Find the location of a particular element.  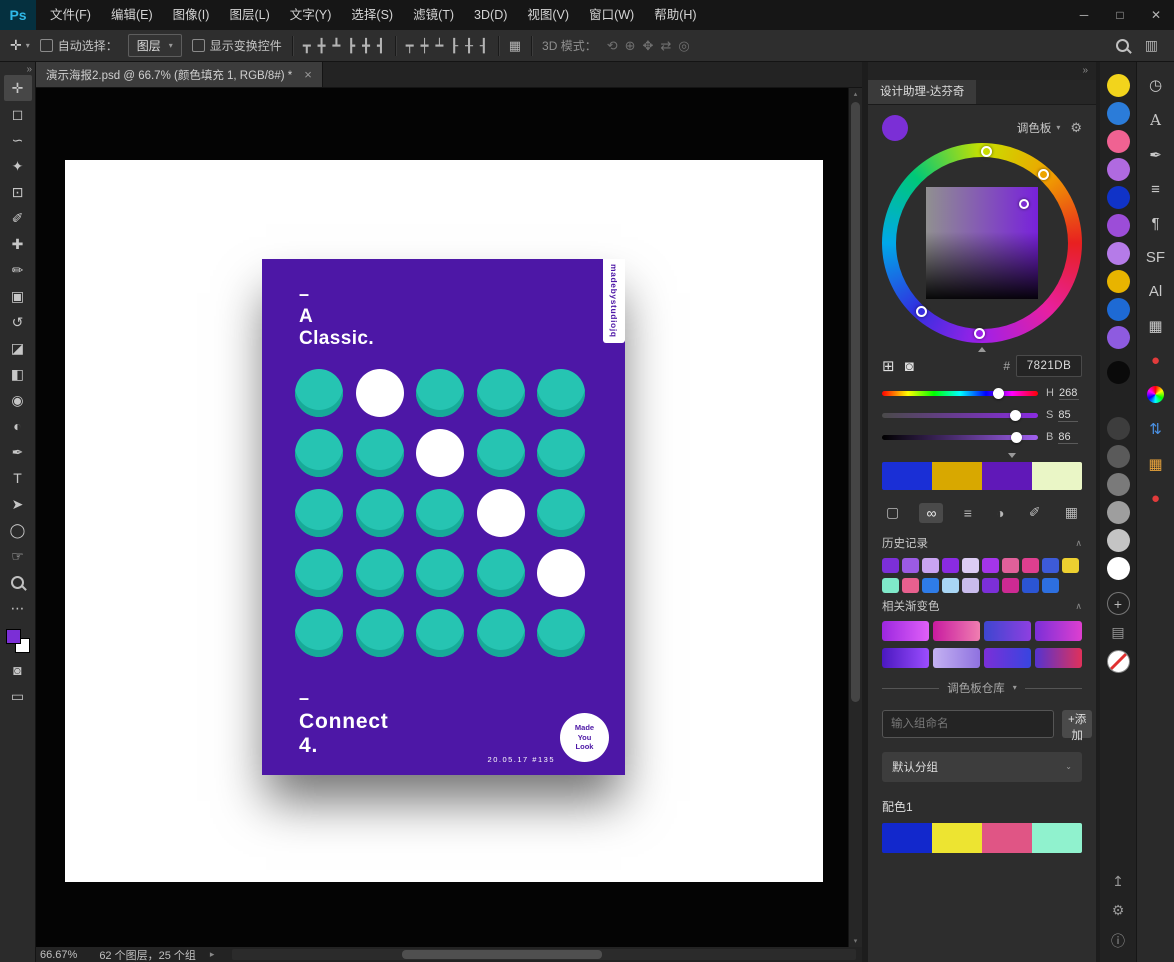

document-tab: 演示海报2.psd @ 66.7% (颜色填充 1, RGB/8#) * × is located at coordinates (179, 74).